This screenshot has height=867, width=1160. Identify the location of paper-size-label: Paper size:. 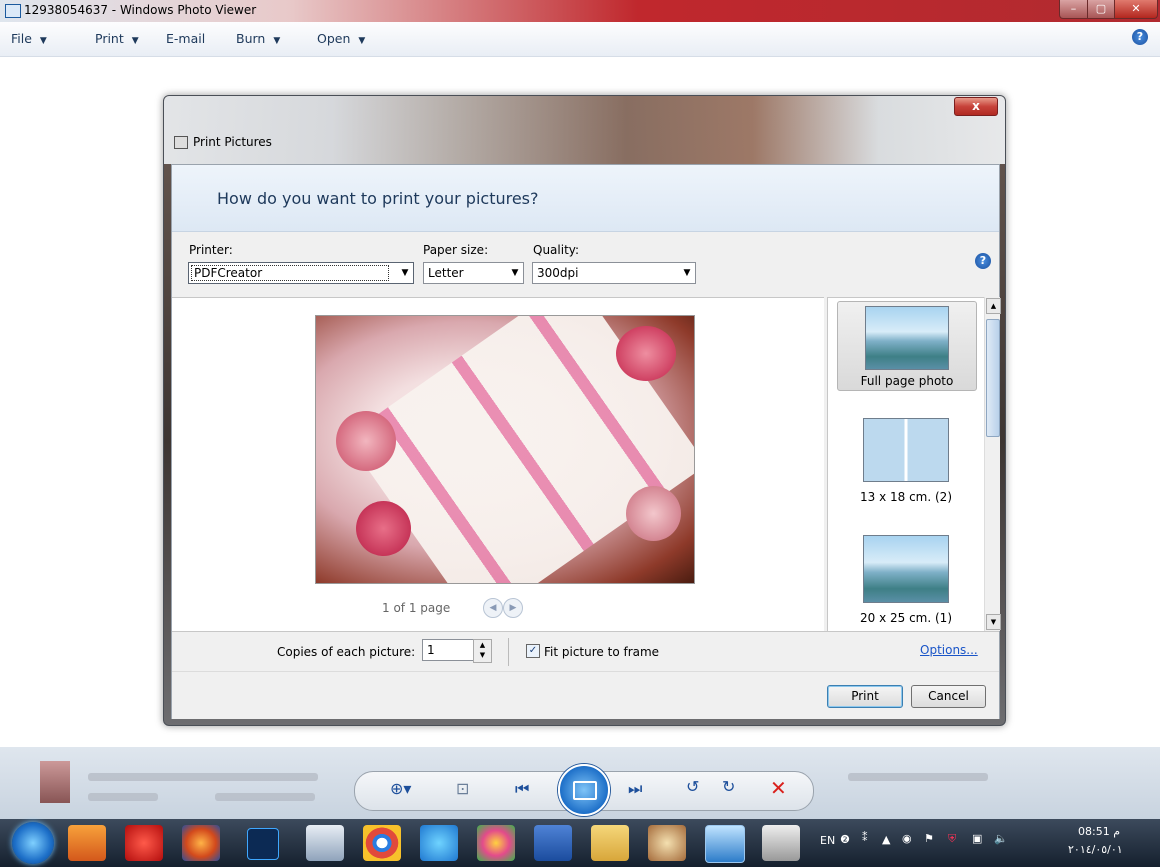
(456, 250).